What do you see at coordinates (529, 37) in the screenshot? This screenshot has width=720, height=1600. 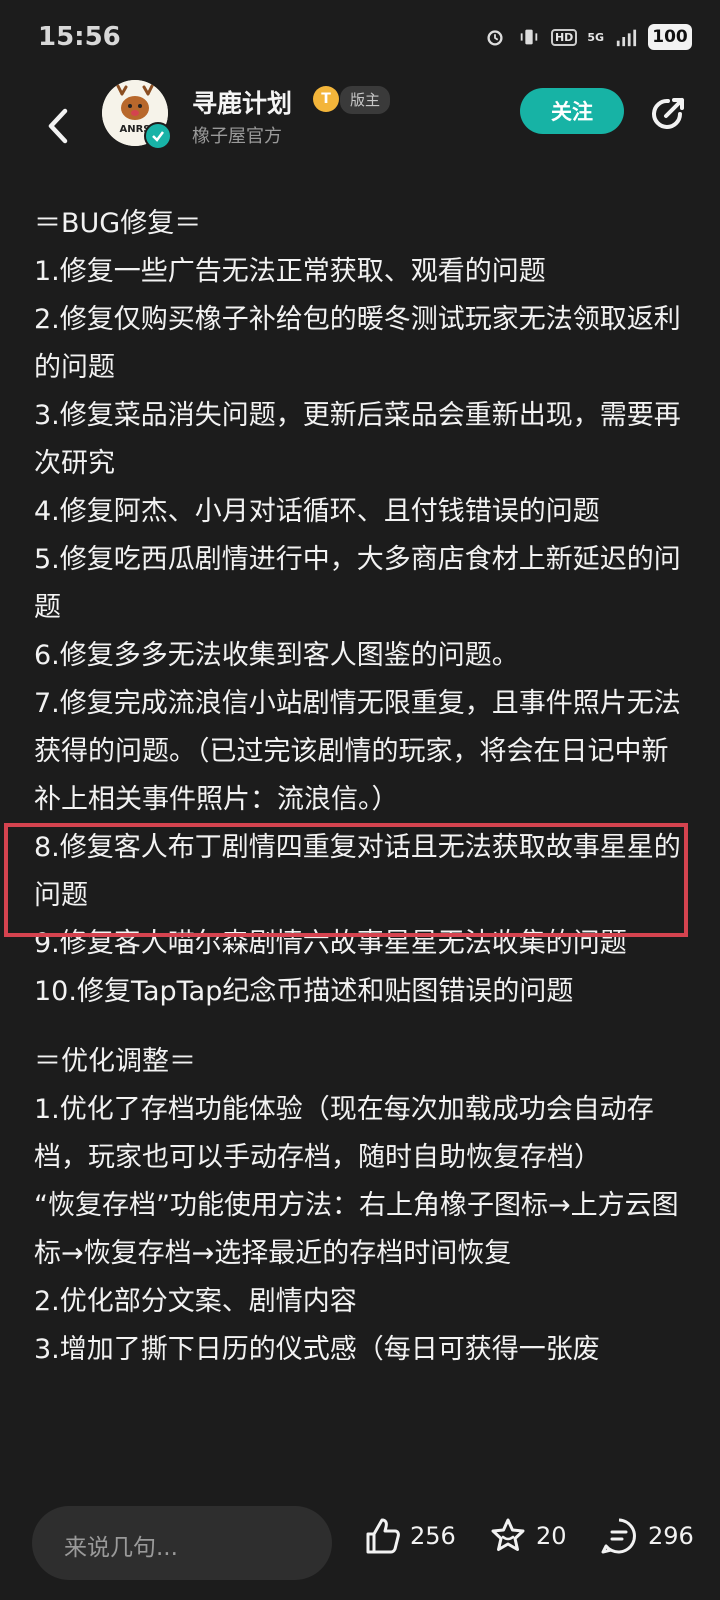 I see `vibrate-icon` at bounding box center [529, 37].